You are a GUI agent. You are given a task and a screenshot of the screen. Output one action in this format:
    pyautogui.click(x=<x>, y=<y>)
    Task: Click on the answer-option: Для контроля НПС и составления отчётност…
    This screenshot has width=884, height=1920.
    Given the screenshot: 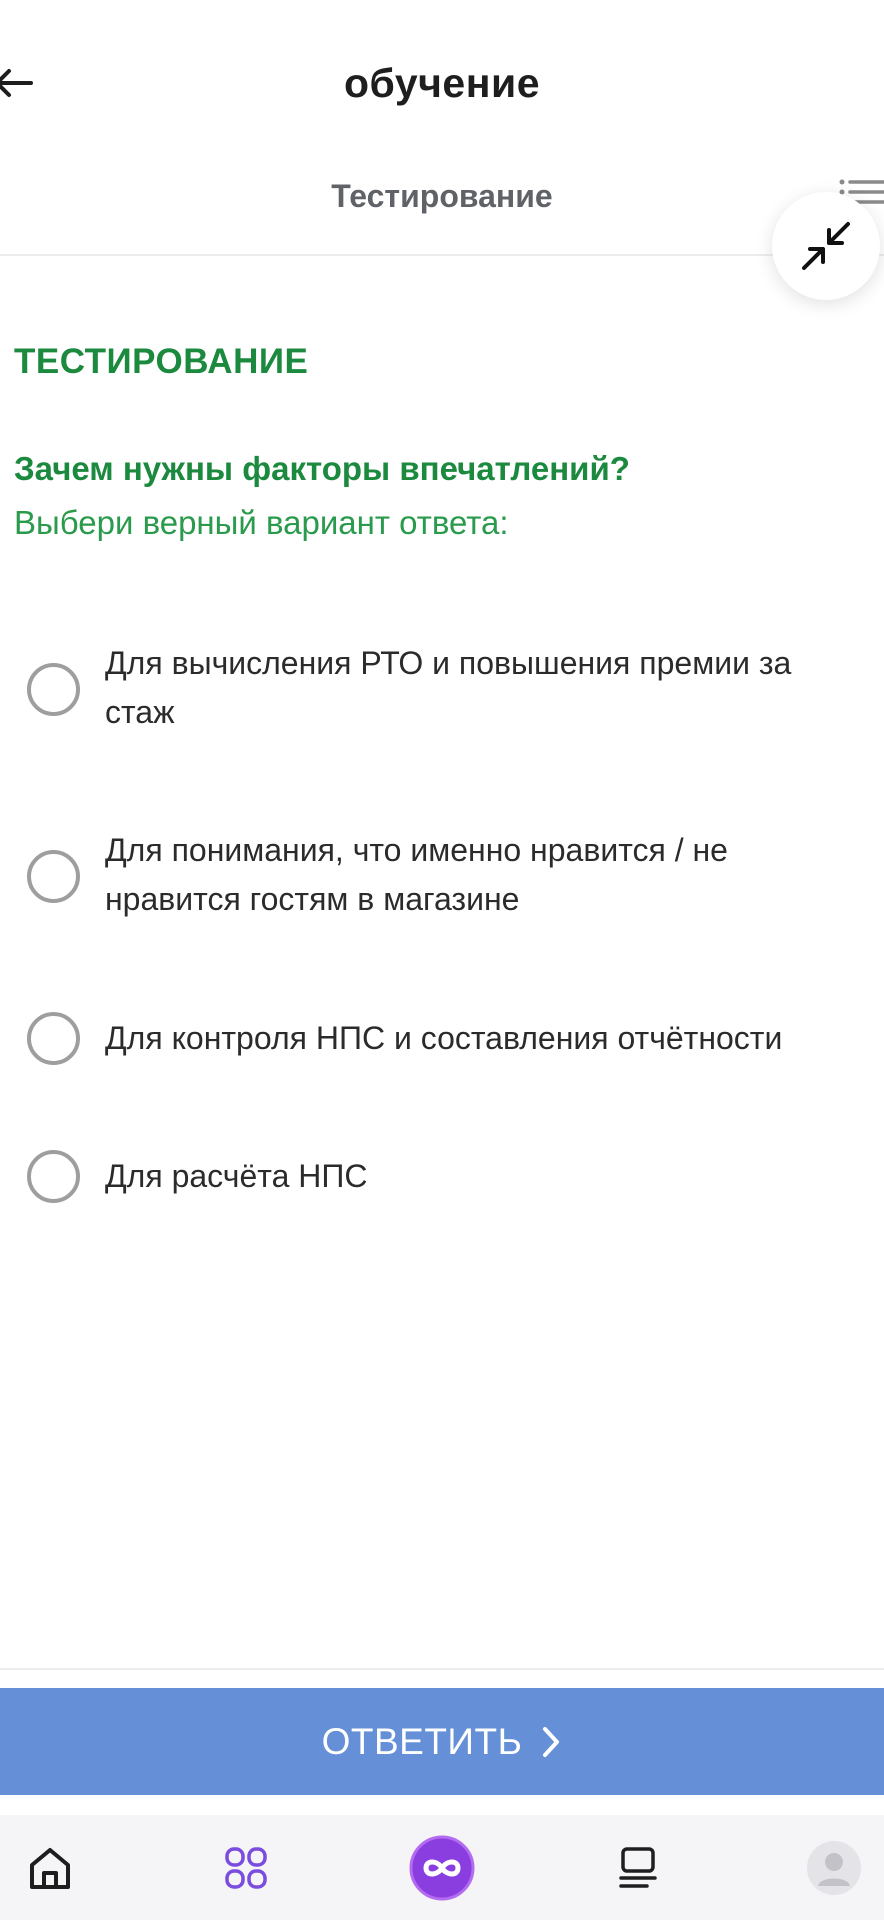 What is the action you would take?
    pyautogui.click(x=442, y=1040)
    